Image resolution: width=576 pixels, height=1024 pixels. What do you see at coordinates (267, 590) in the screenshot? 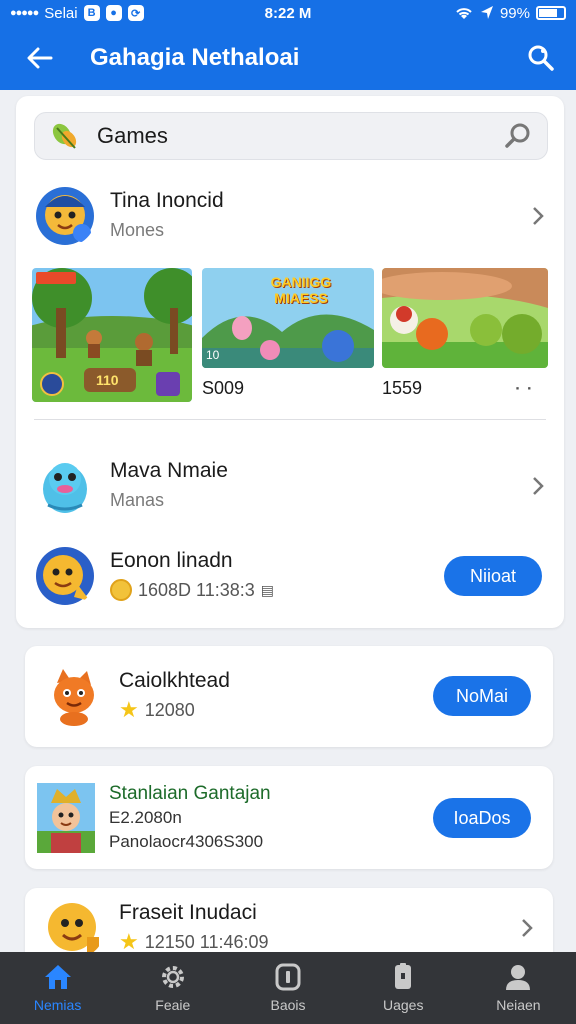
I see `lock-icon: ▤` at bounding box center [267, 590].